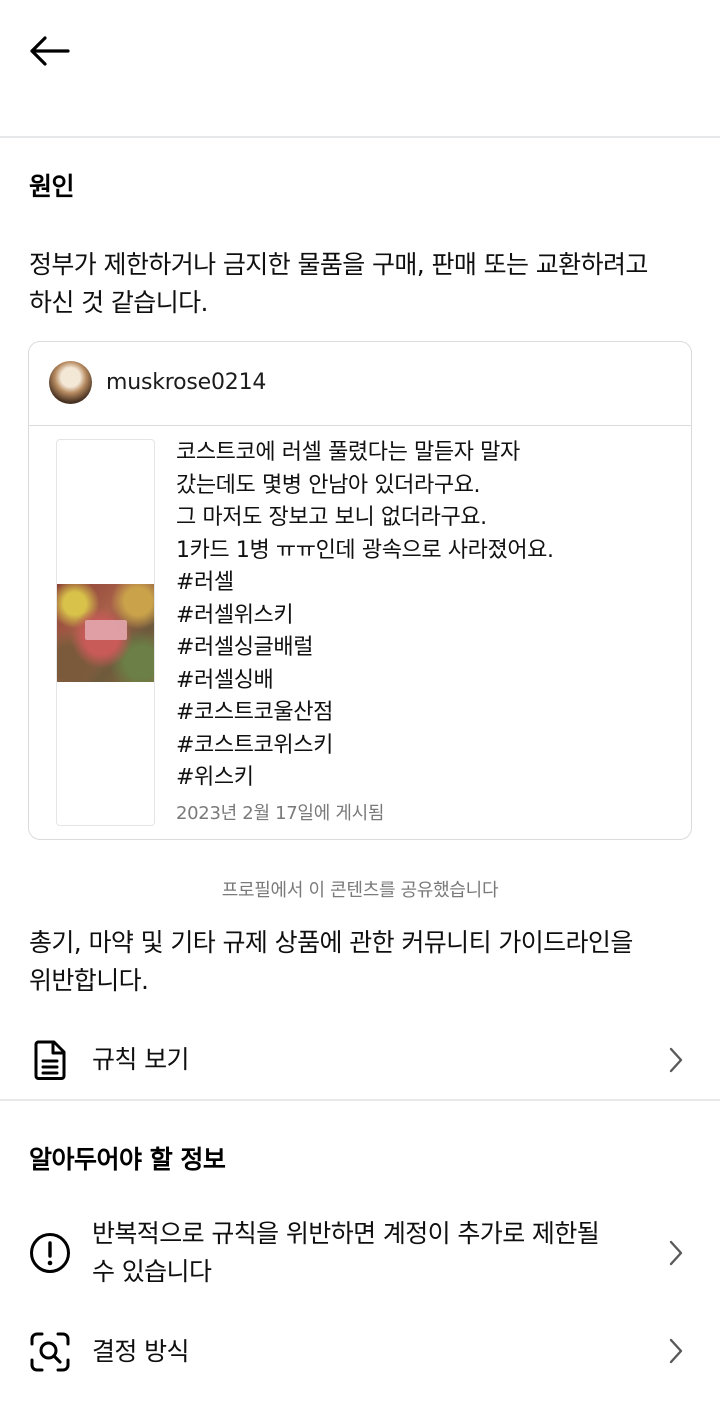  I want to click on post-hashtag: #코스트코울산점, so click(254, 712).